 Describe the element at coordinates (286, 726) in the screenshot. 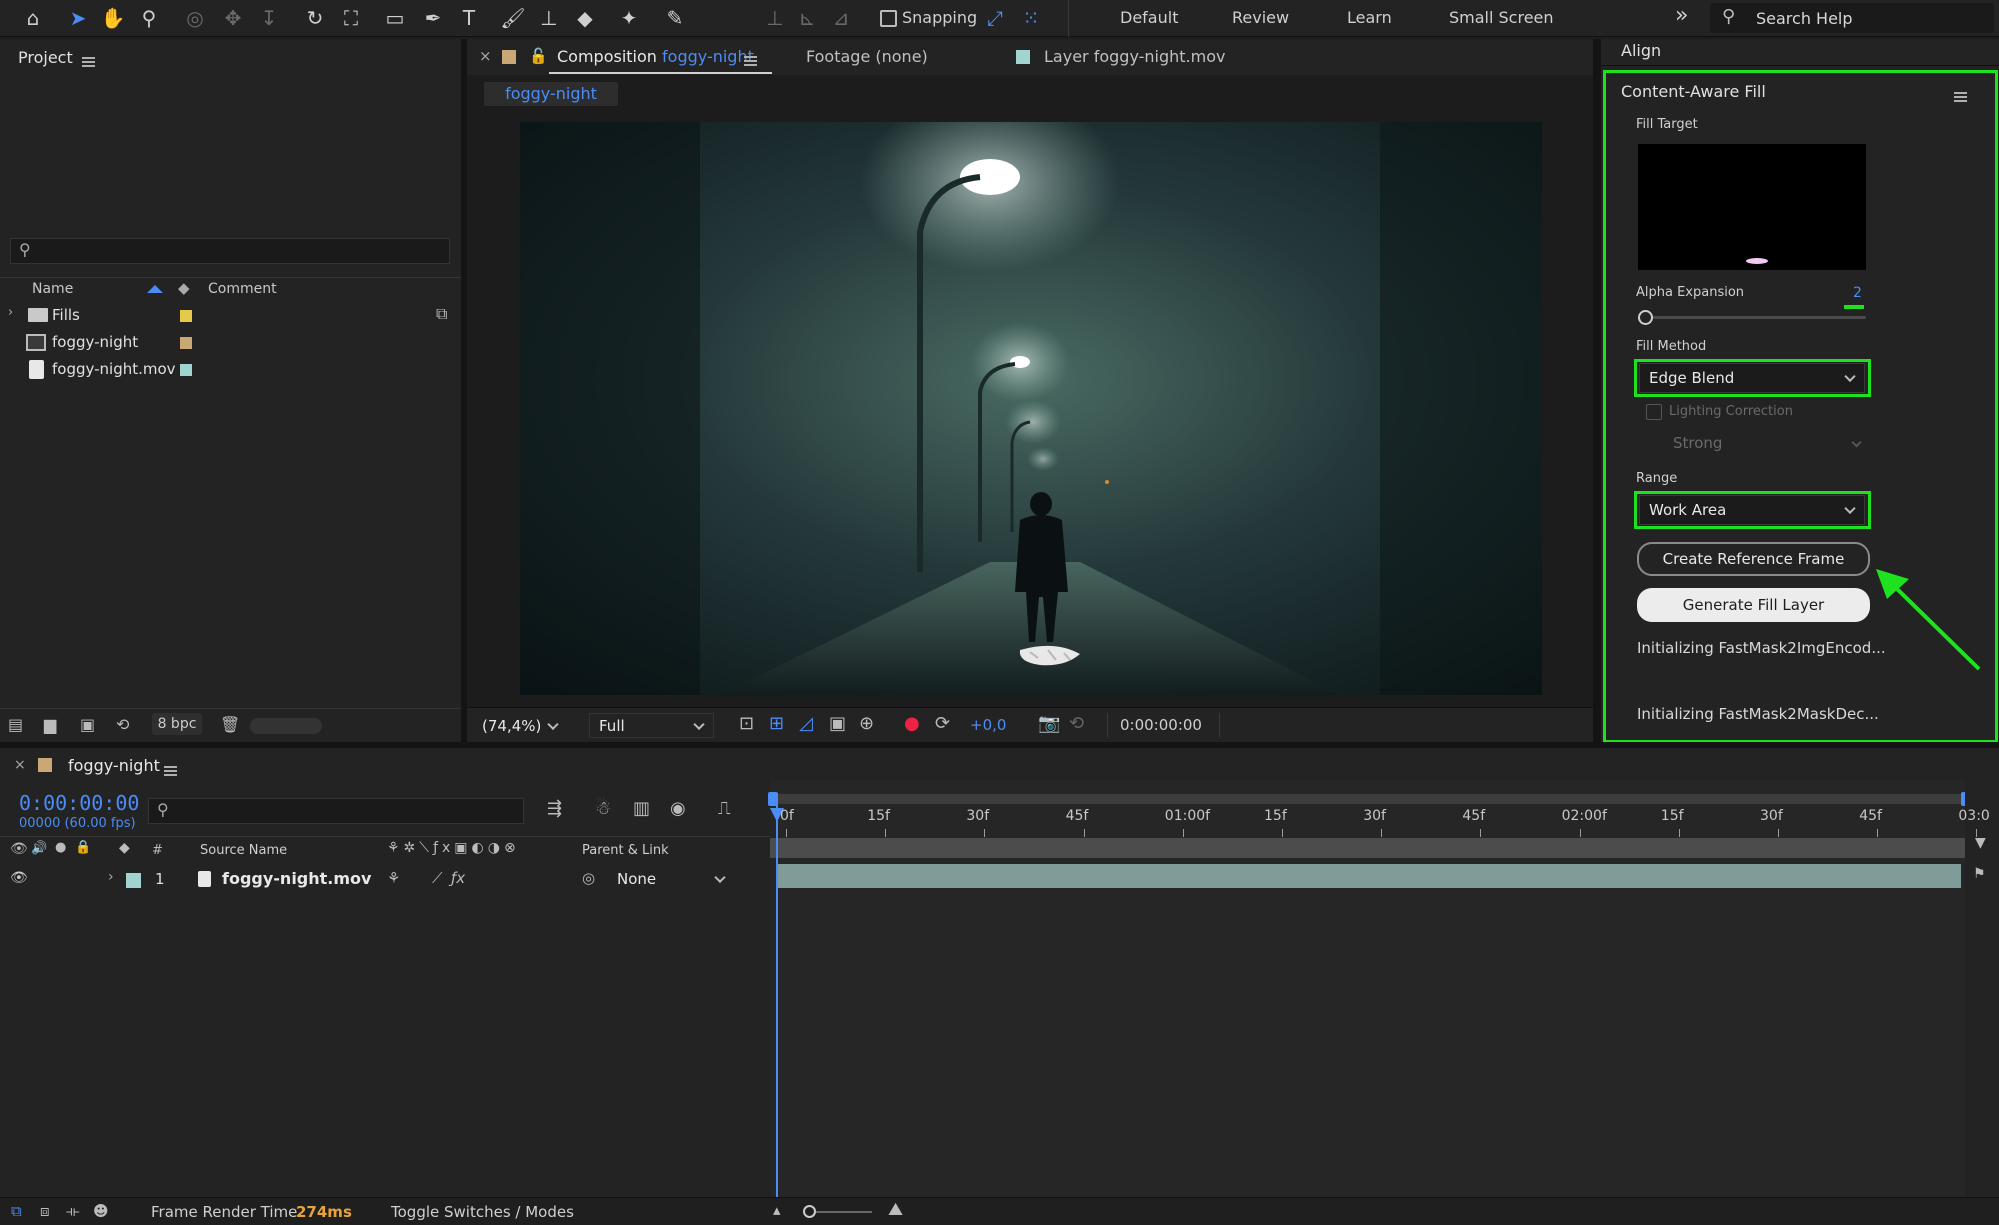

I see `thumbnail-slider` at that location.